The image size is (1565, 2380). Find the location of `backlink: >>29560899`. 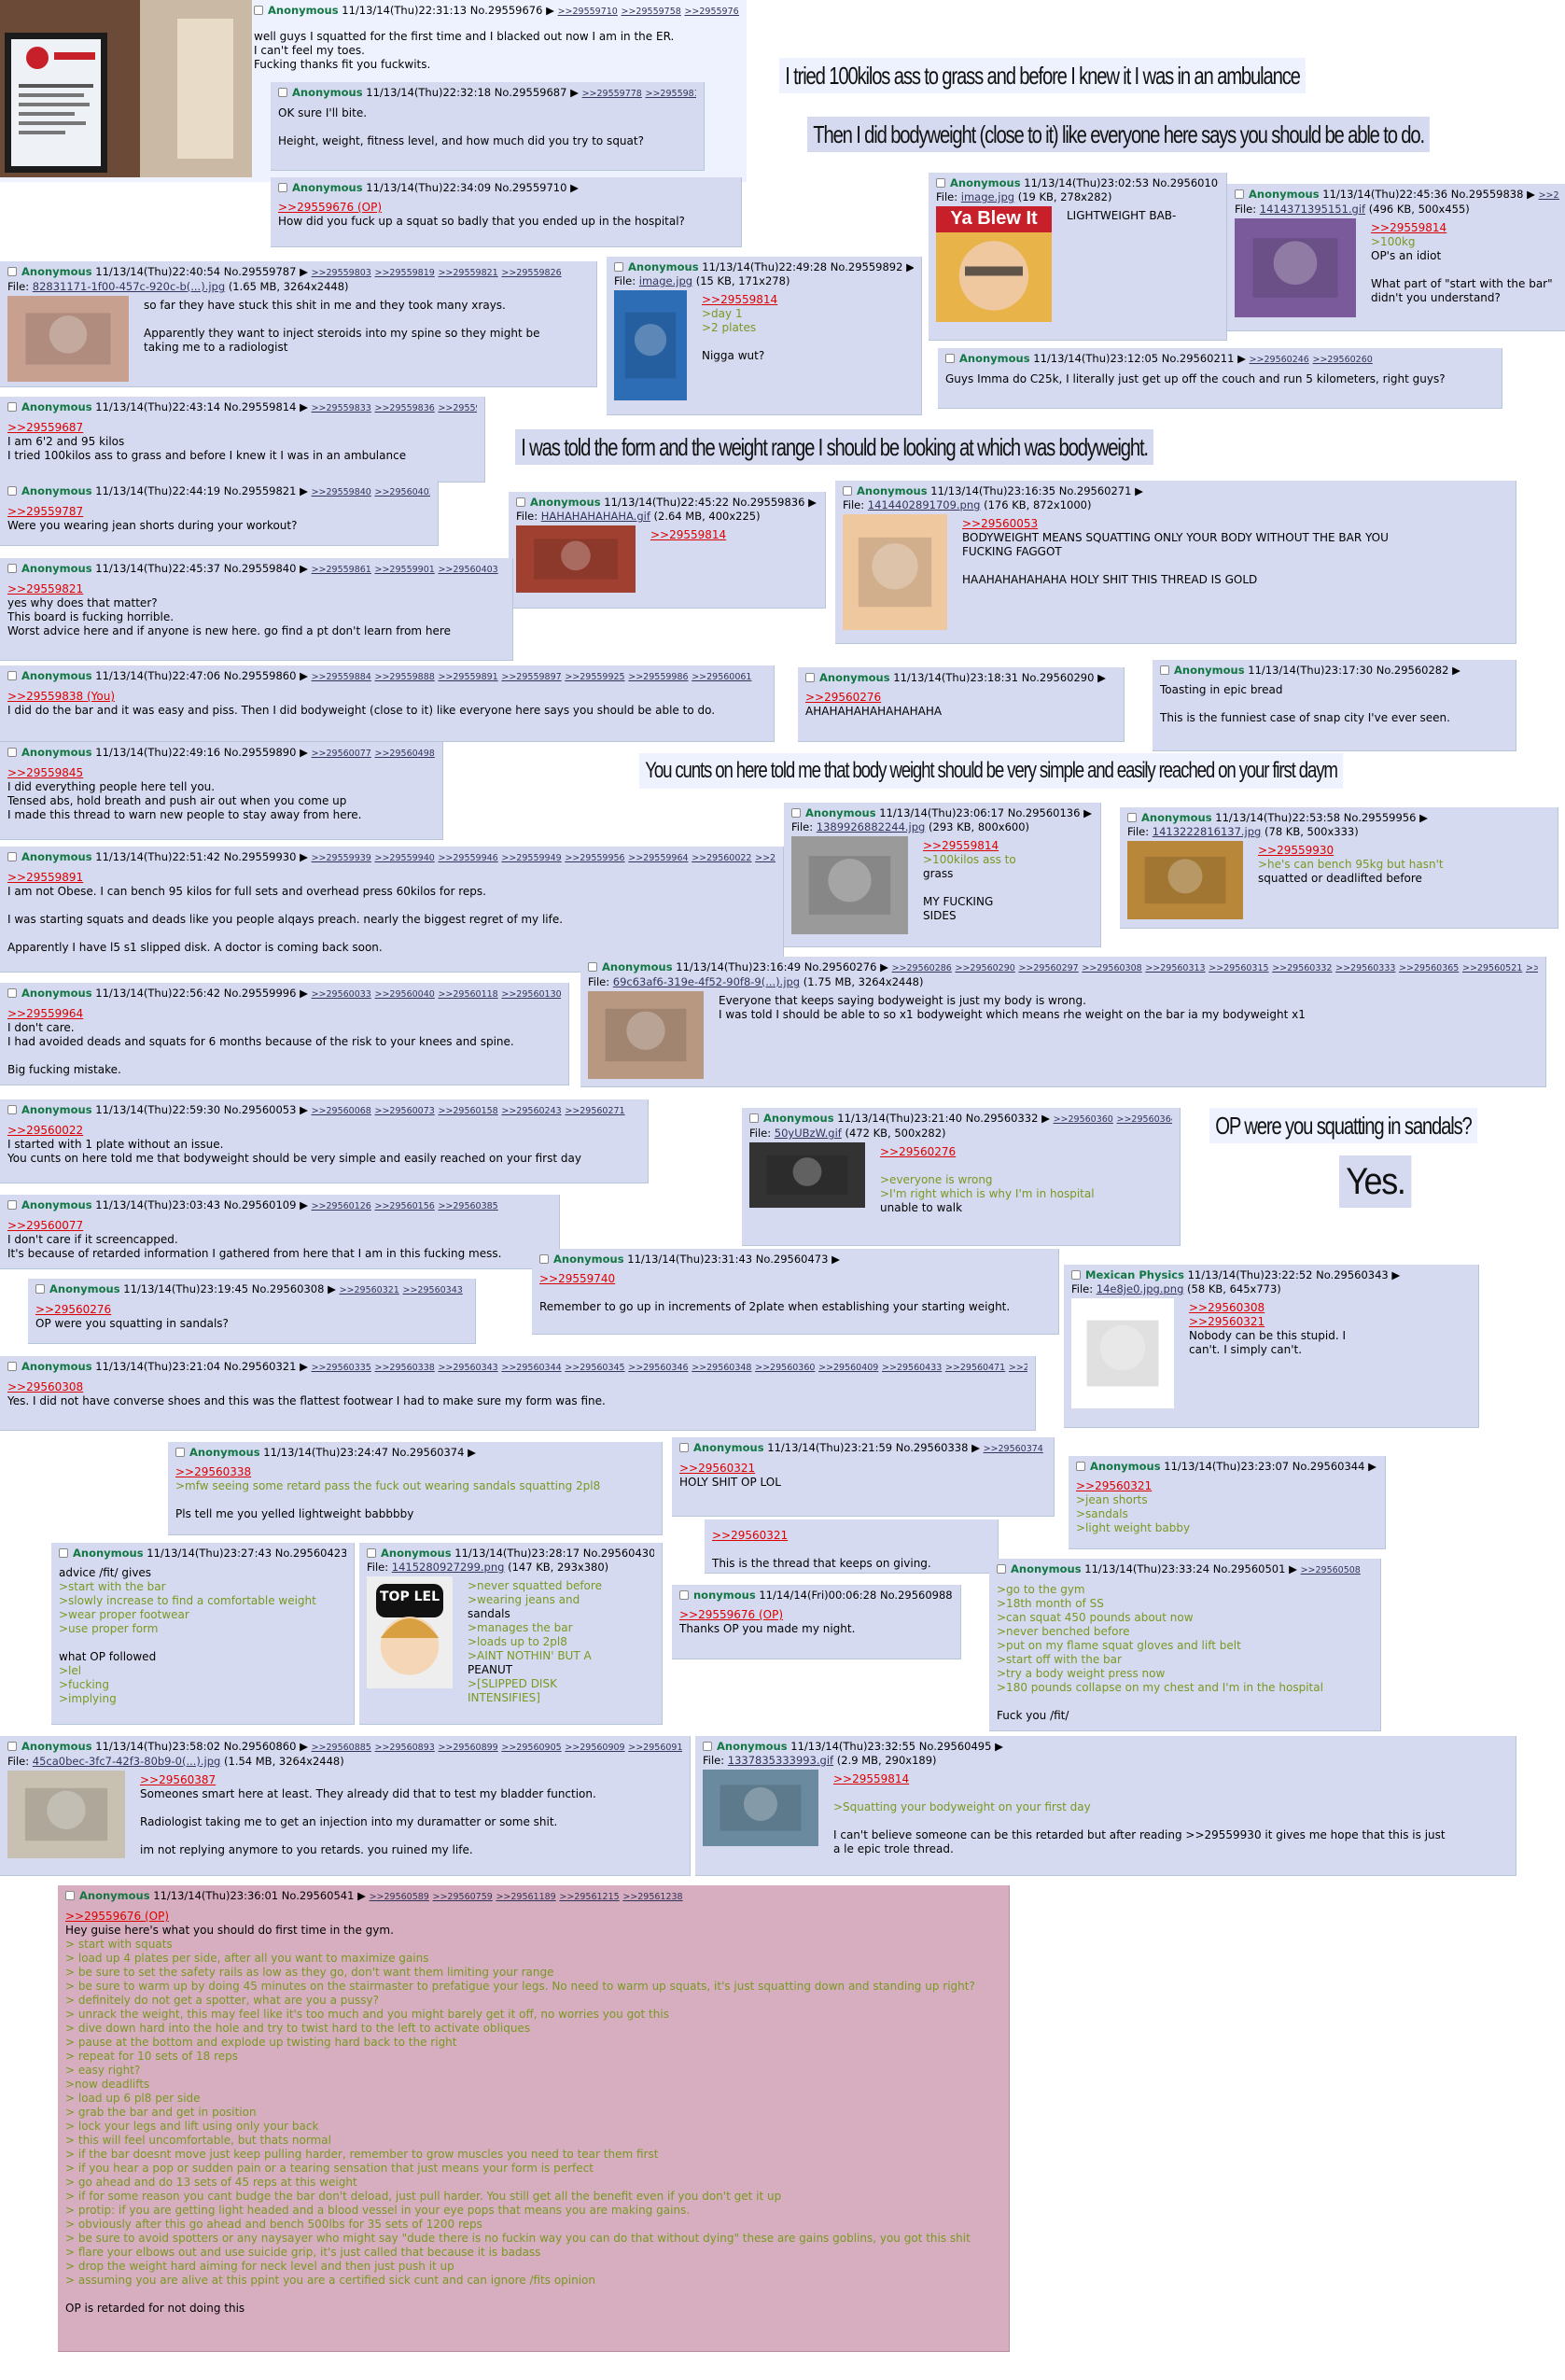

backlink: >>29560899 is located at coordinates (467, 1748).